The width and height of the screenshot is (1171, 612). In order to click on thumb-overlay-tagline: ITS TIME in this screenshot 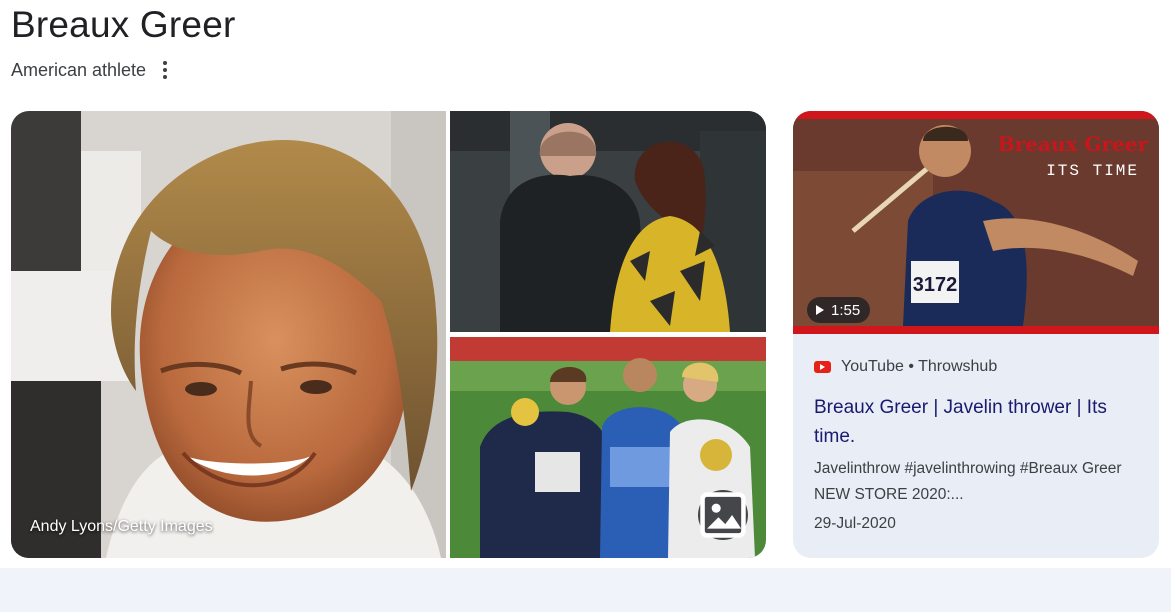, I will do `click(1092, 171)`.